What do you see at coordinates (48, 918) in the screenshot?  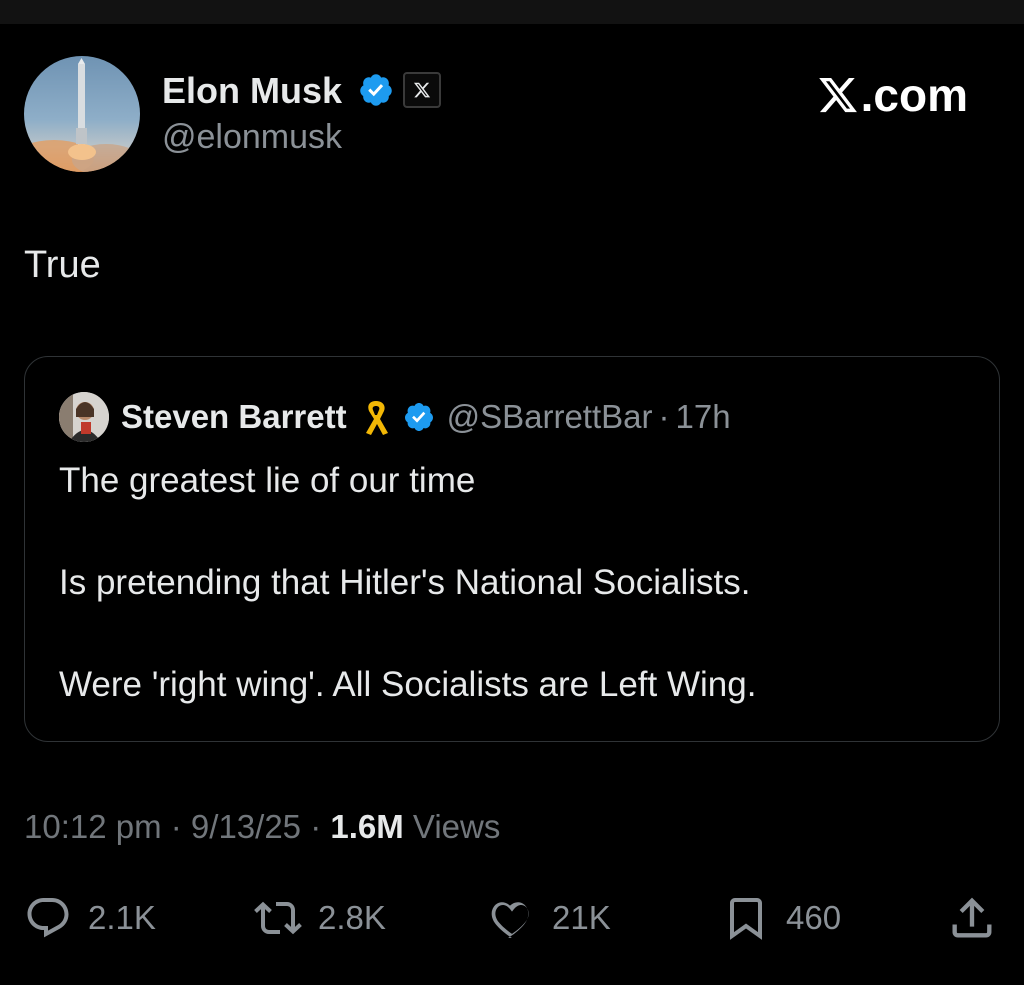 I see `reply-icon` at bounding box center [48, 918].